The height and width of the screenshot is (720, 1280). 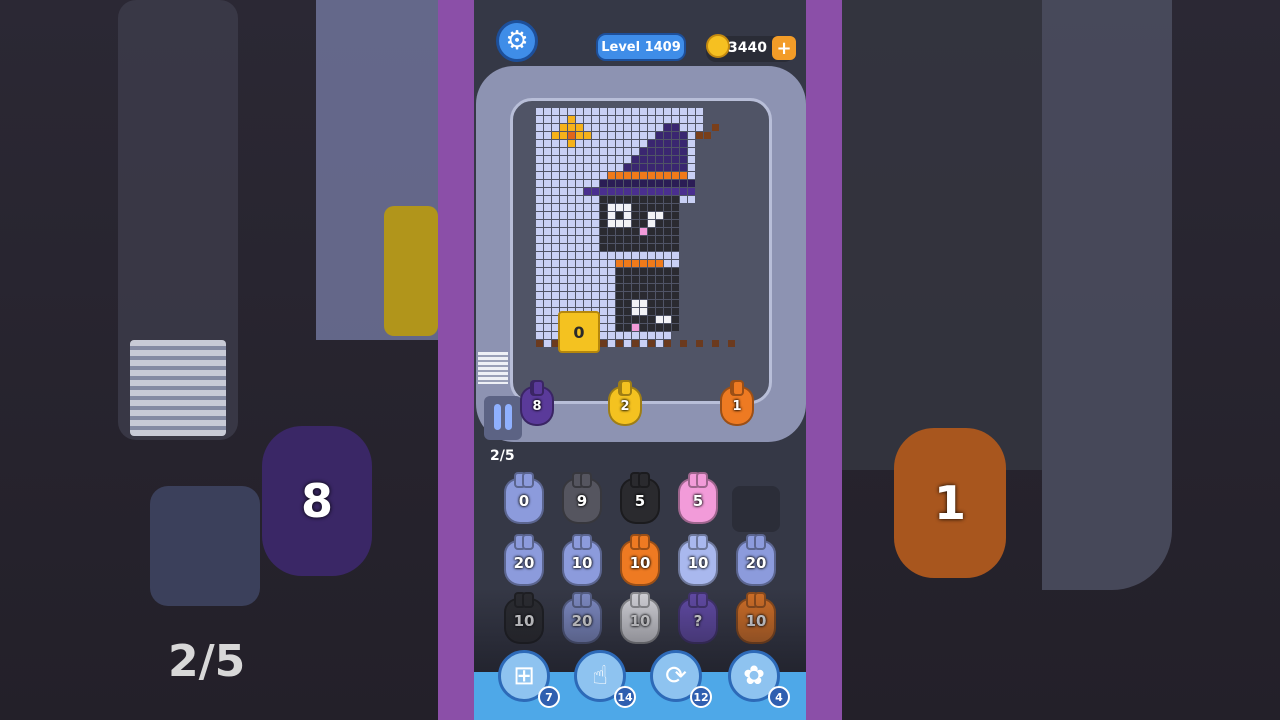 What do you see at coordinates (503, 418) in the screenshot?
I see `bunny-launcher` at bounding box center [503, 418].